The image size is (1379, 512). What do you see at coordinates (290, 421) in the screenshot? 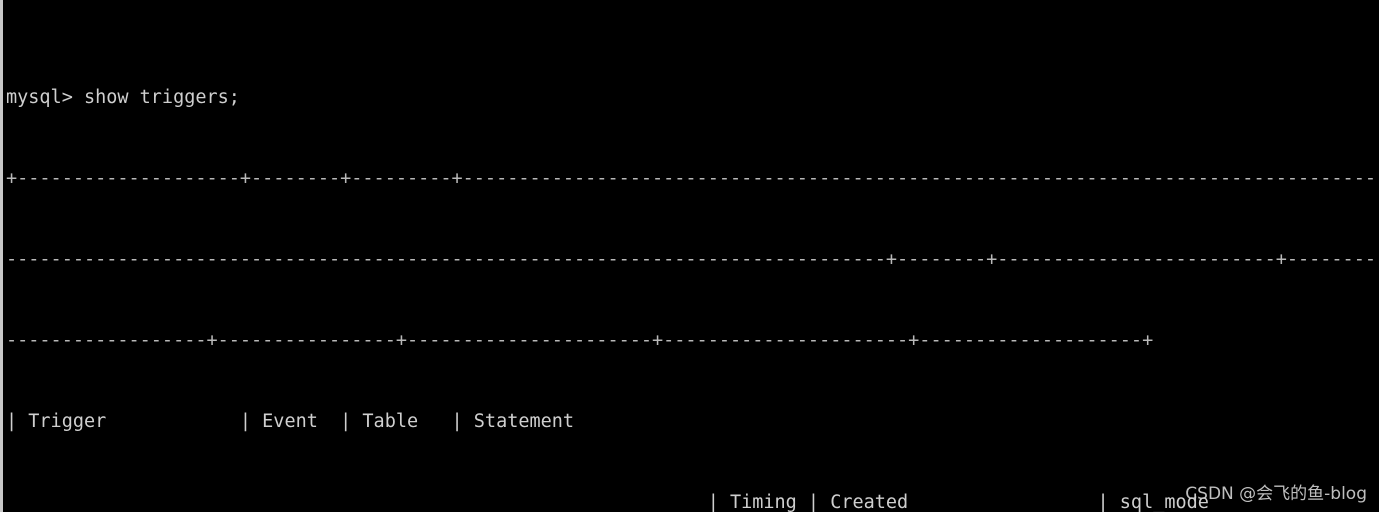
I see `terminal-line-column-header: | Trigger | Event | Table | Statement` at bounding box center [290, 421].